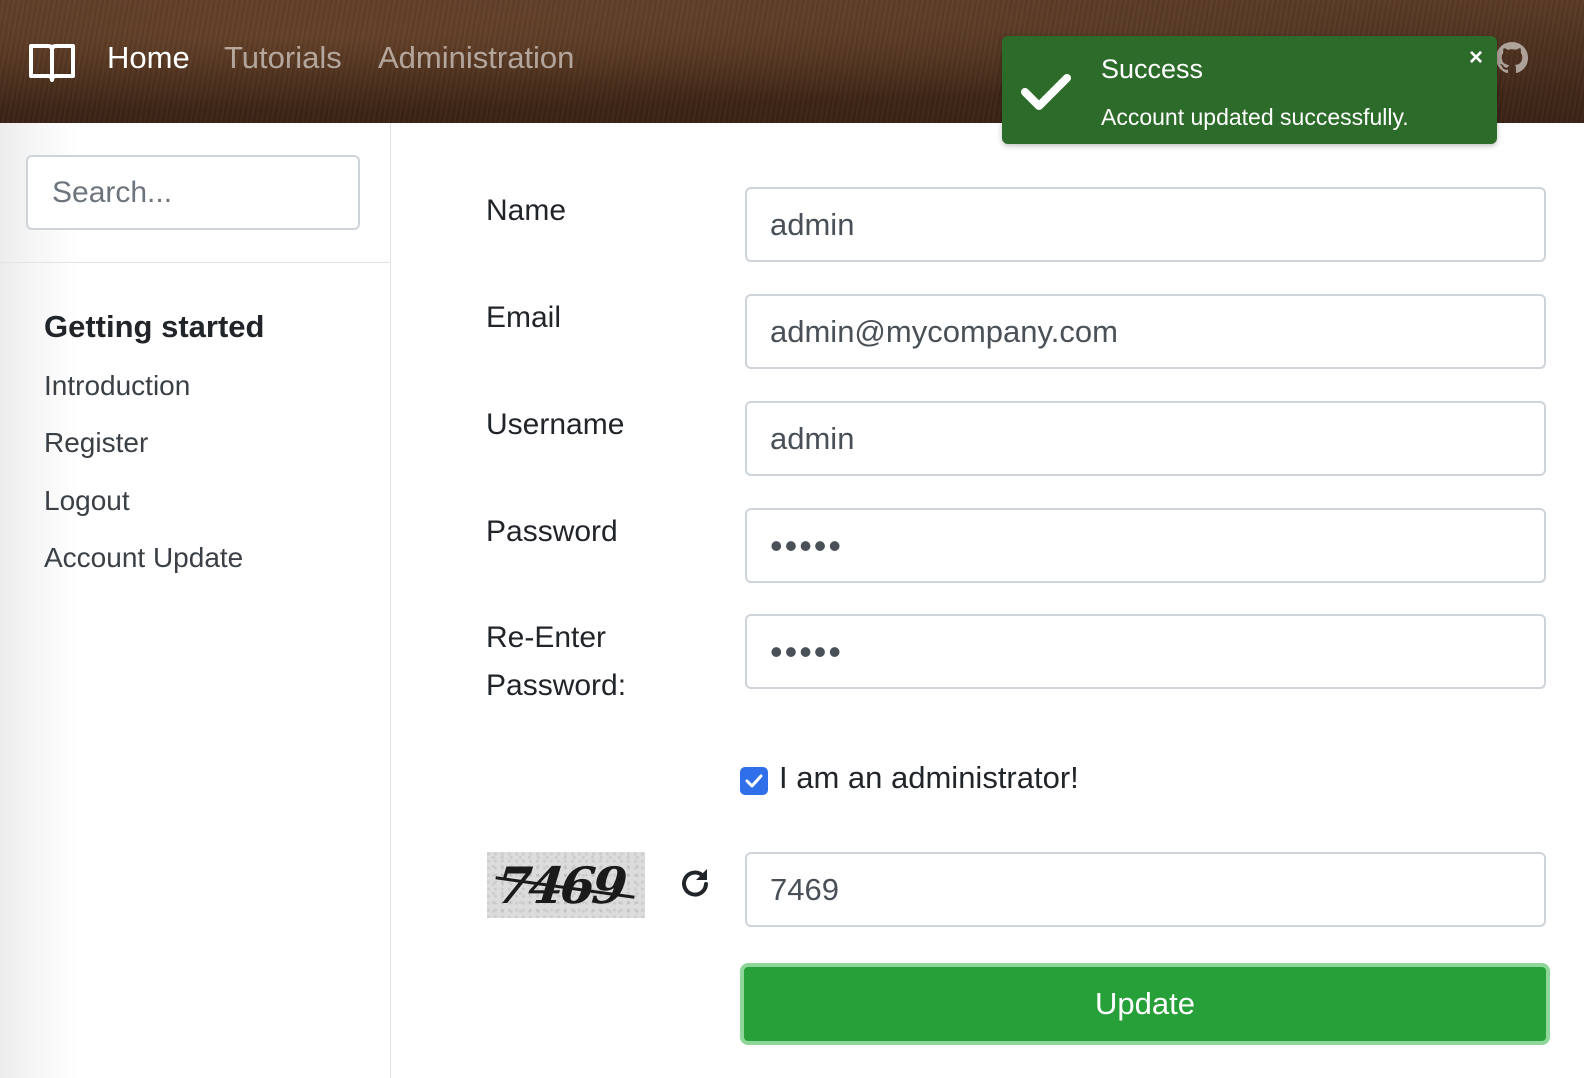  I want to click on checkmark-icon, so click(1046, 92).